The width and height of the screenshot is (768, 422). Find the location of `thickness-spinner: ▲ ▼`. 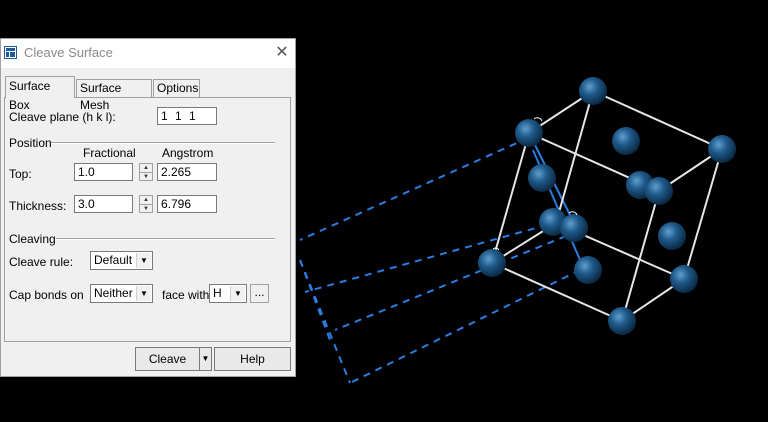

thickness-spinner: ▲ ▼ is located at coordinates (146, 204).